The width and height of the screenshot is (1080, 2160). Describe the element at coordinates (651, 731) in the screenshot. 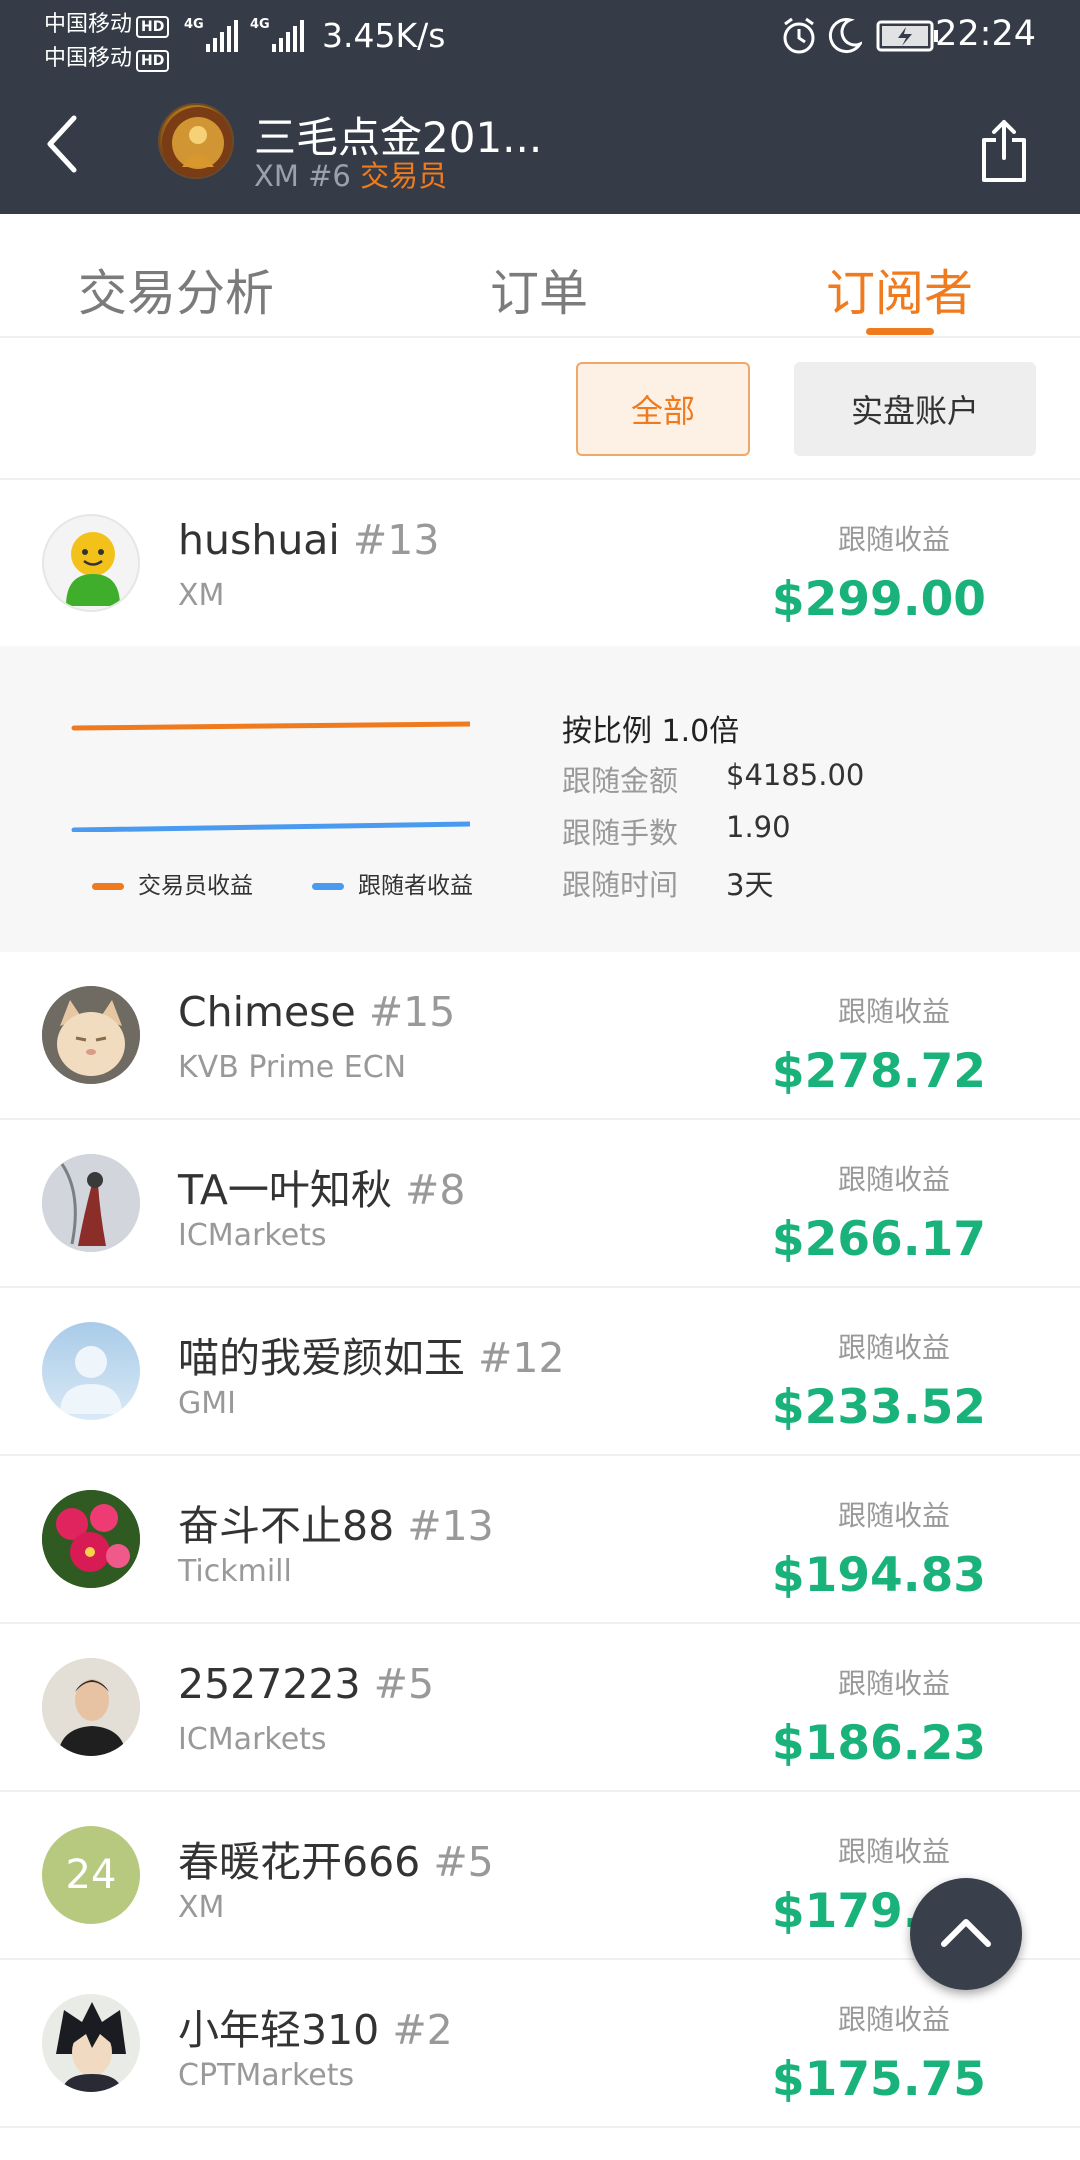

I see `follow-ratio: 按比例 1.0倍` at that location.